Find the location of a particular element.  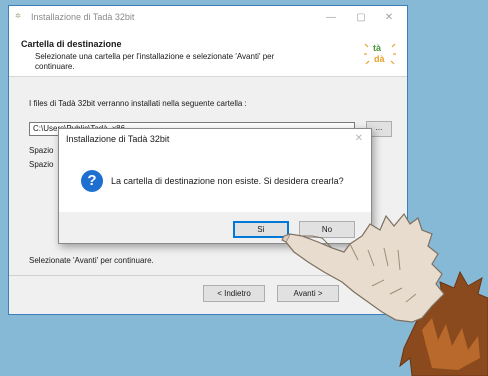

page-title: Cartella di destinazione is located at coordinates (71, 44).